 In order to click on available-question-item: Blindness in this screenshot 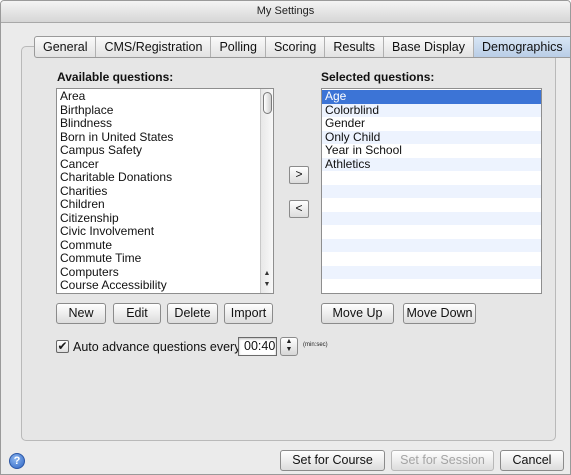, I will do `click(159, 123)`.